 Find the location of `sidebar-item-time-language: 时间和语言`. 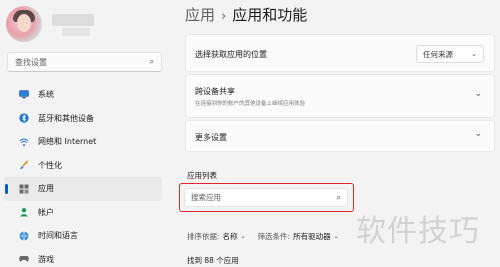

sidebar-item-time-language: 时间和语言 is located at coordinates (83, 236).